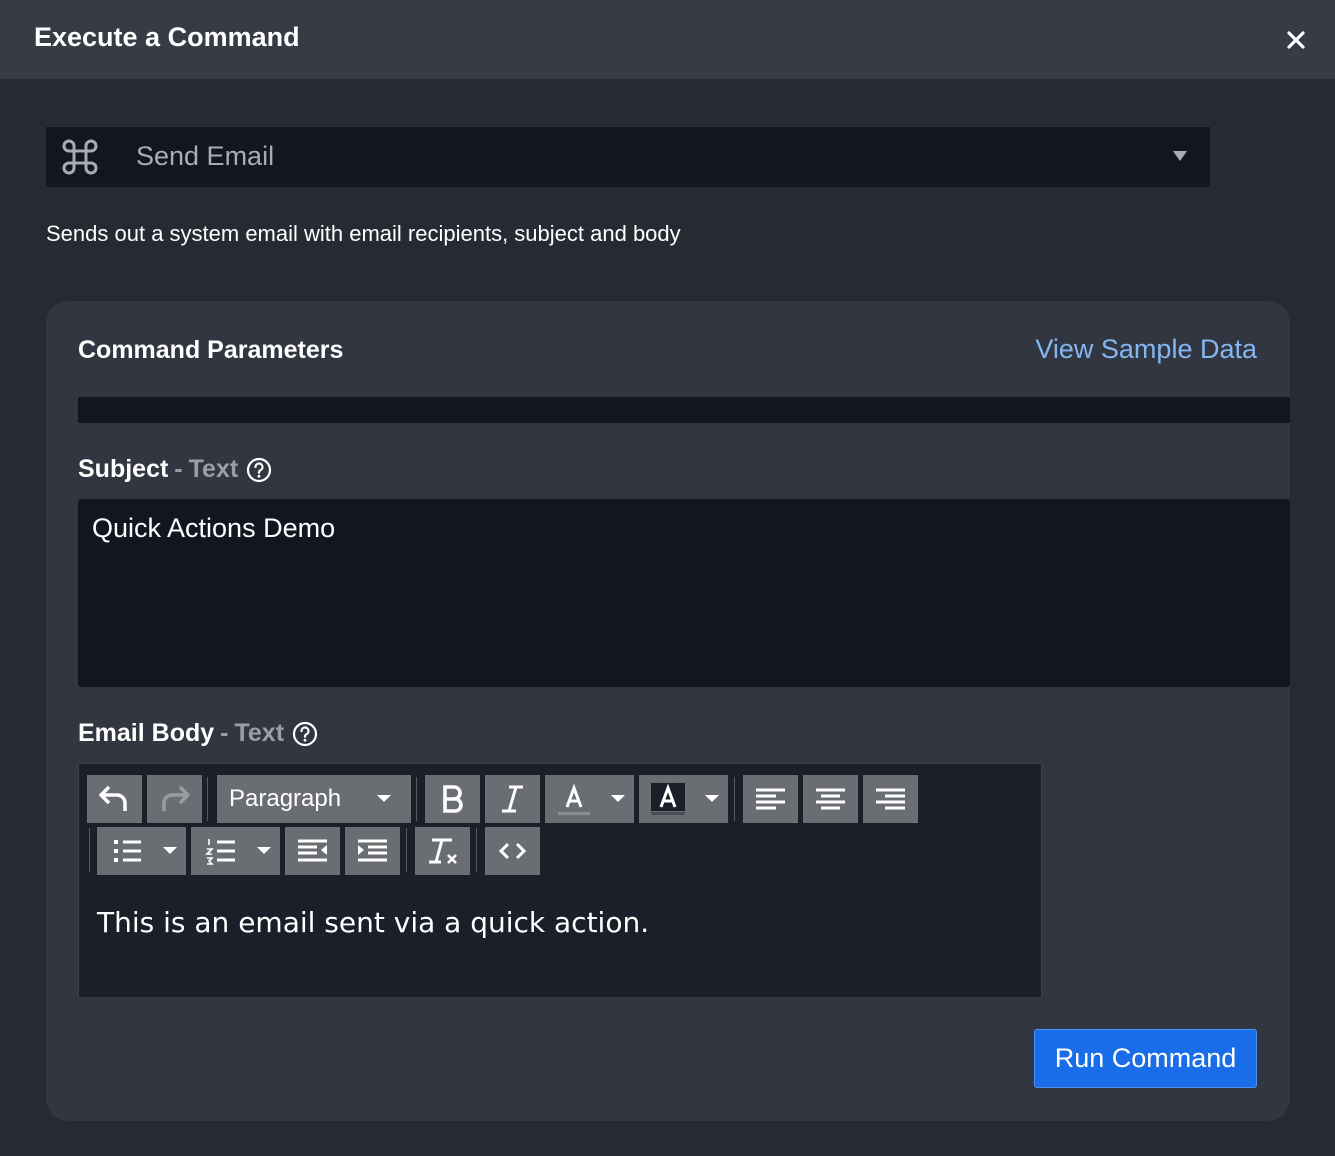  I want to click on close-icon, so click(1296, 40).